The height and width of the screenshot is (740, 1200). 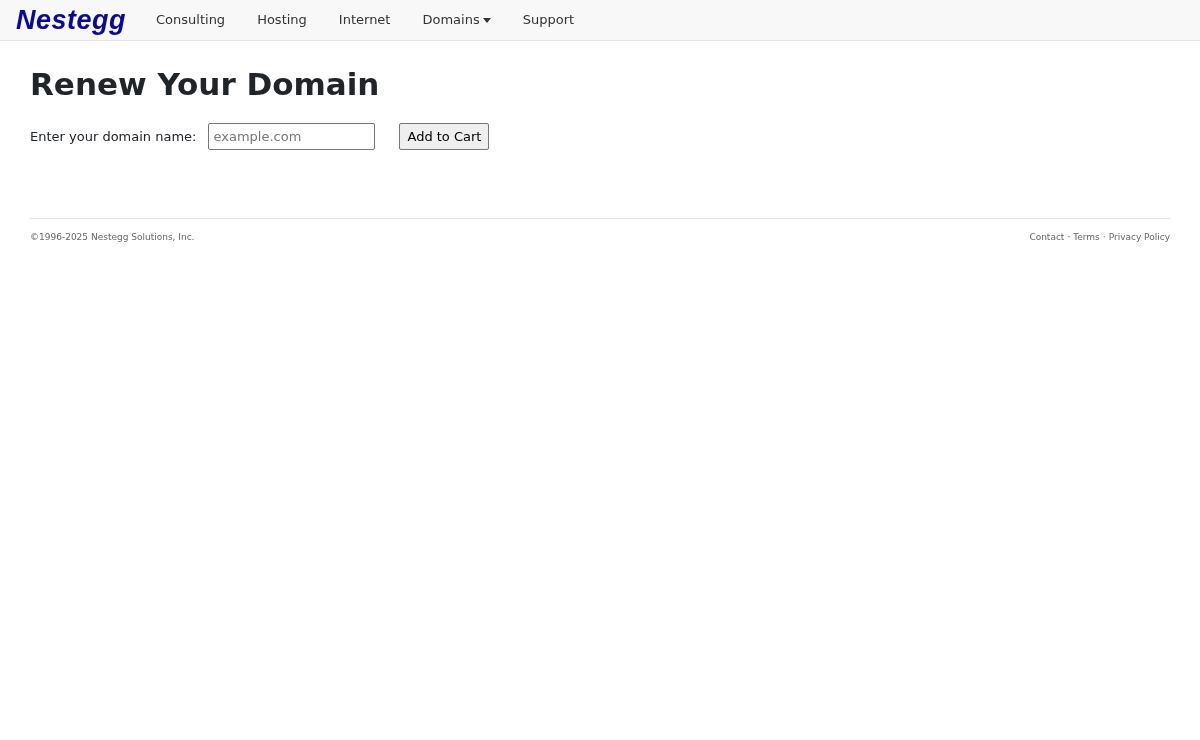 What do you see at coordinates (1047, 238) in the screenshot?
I see `footer-link: Contact` at bounding box center [1047, 238].